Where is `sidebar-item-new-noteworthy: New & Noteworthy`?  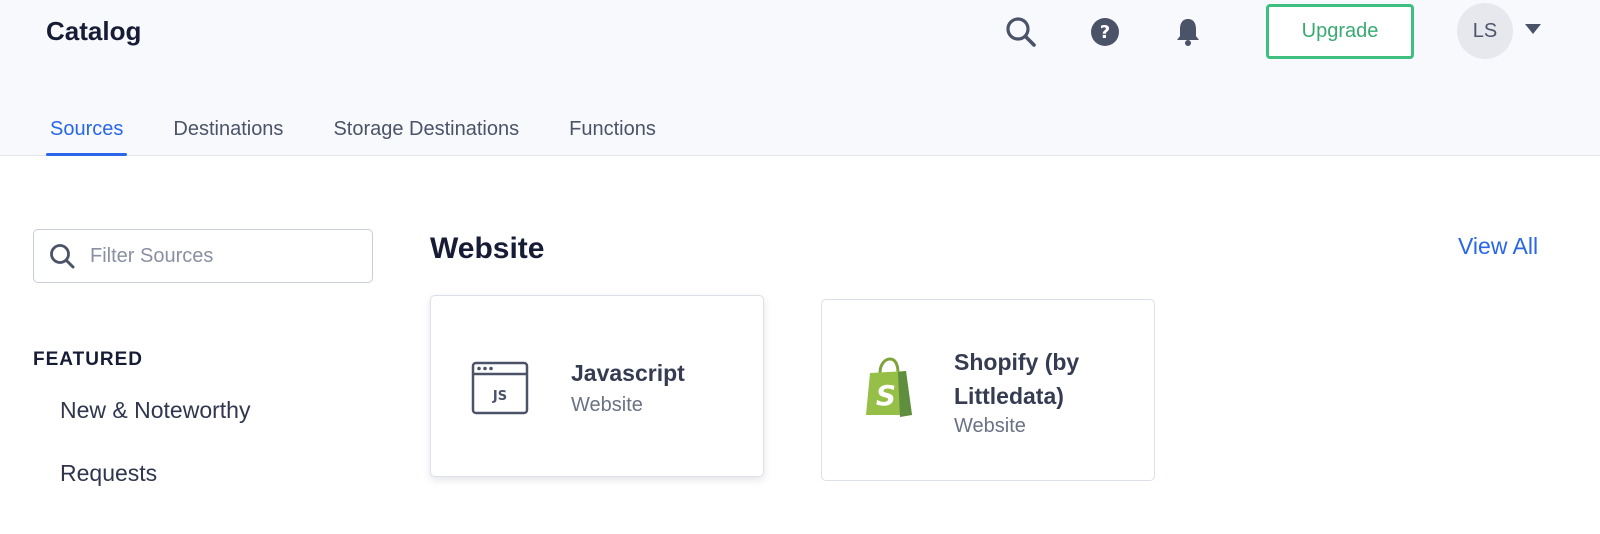 sidebar-item-new-noteworthy: New & Noteworthy is located at coordinates (155, 410).